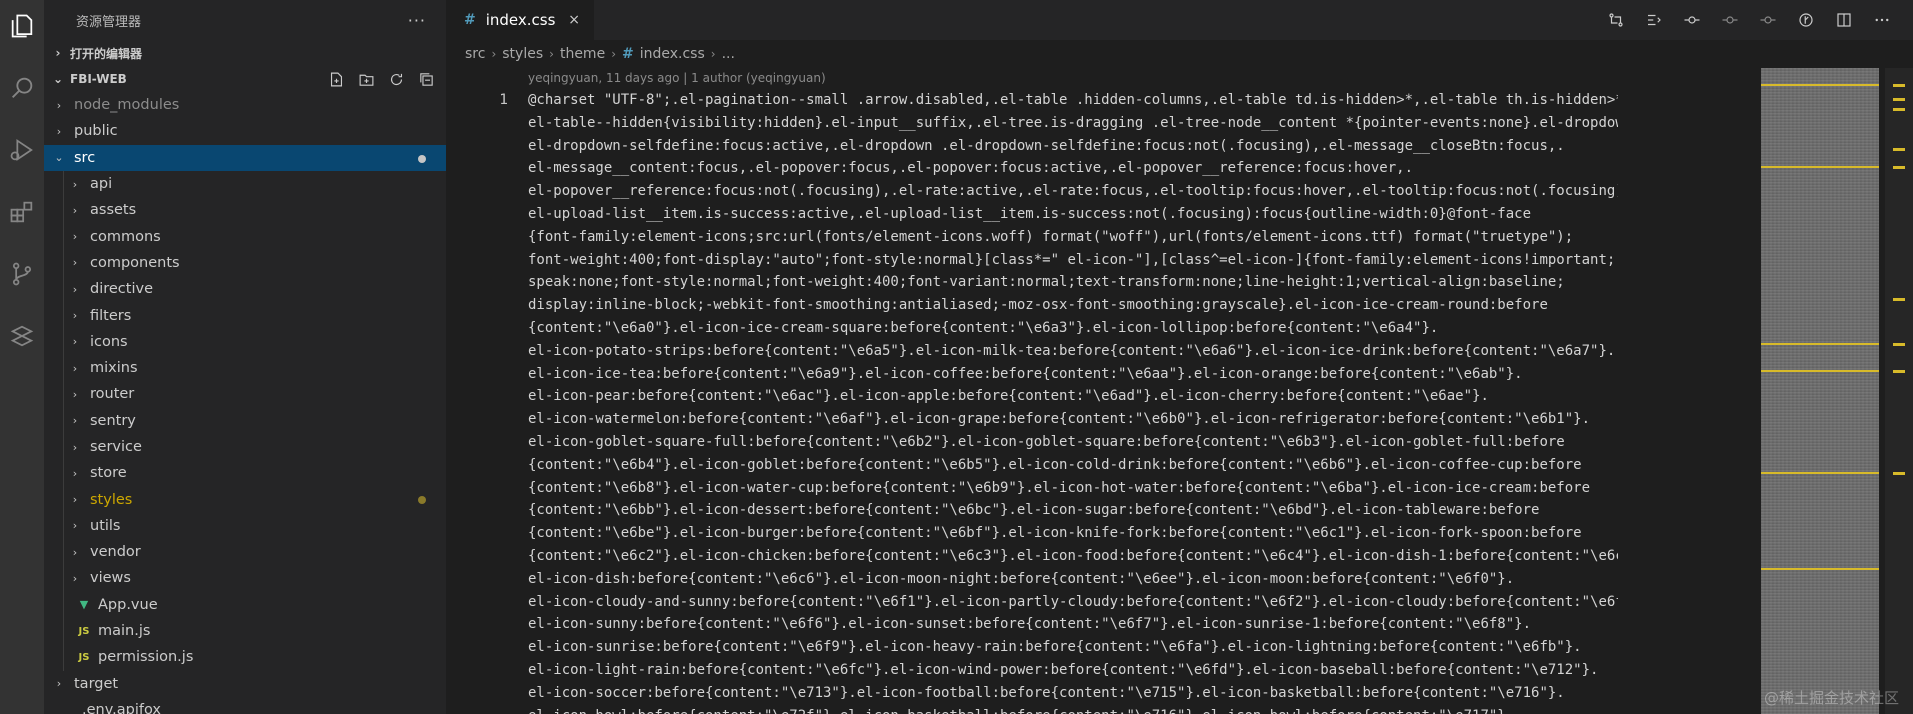 Image resolution: width=1913 pixels, height=714 pixels. What do you see at coordinates (245, 447) in the screenshot?
I see `tree-folder: › service` at bounding box center [245, 447].